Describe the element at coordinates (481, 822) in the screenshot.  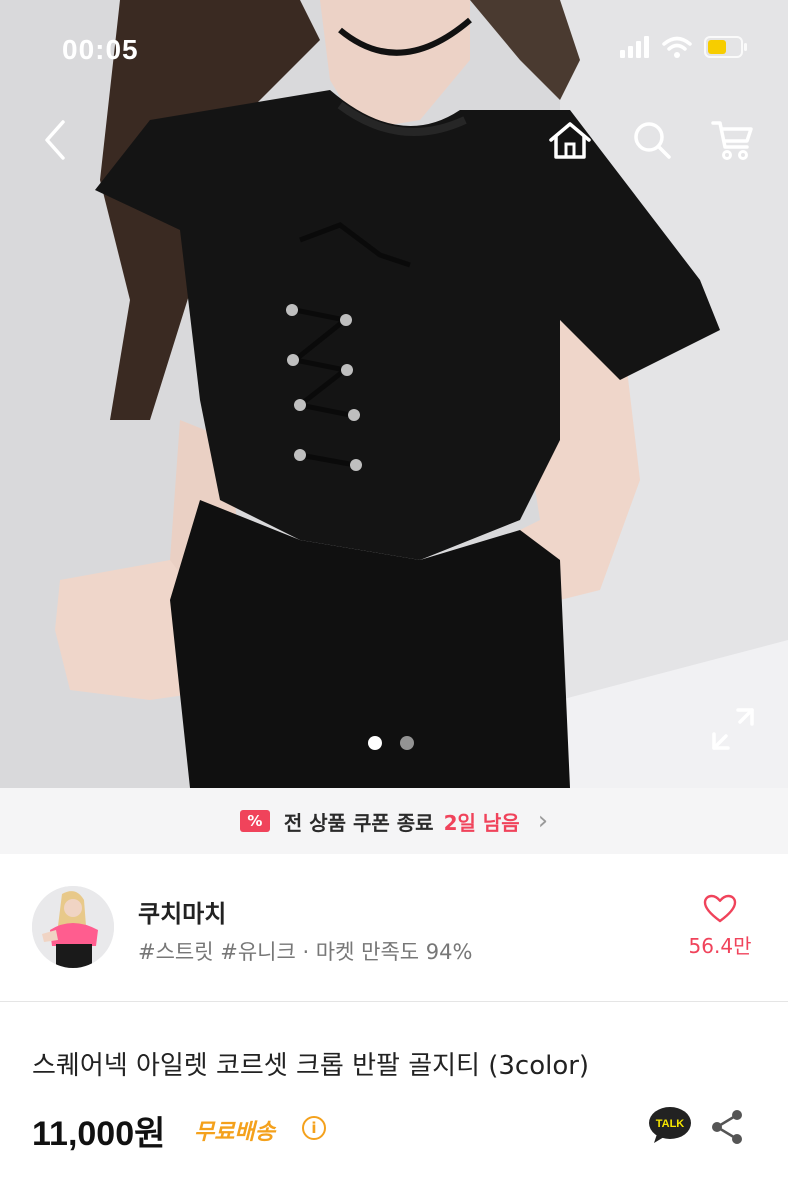
I see `coupon-days-left: 2일 남음` at that location.